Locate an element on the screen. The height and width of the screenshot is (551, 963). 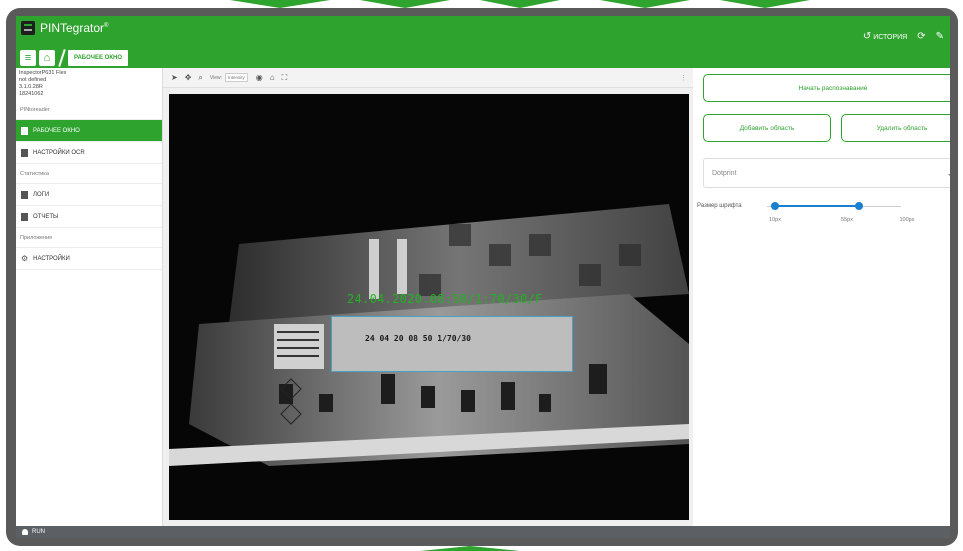
font-size-slider-range is located at coordinates (817, 206).